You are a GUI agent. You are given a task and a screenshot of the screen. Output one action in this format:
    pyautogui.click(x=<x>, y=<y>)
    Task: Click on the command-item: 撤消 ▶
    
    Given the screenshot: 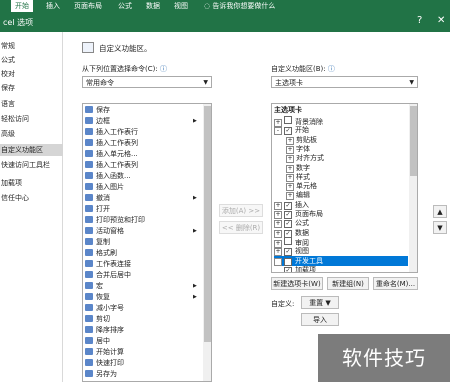 What is the action you would take?
    pyautogui.click(x=141, y=198)
    